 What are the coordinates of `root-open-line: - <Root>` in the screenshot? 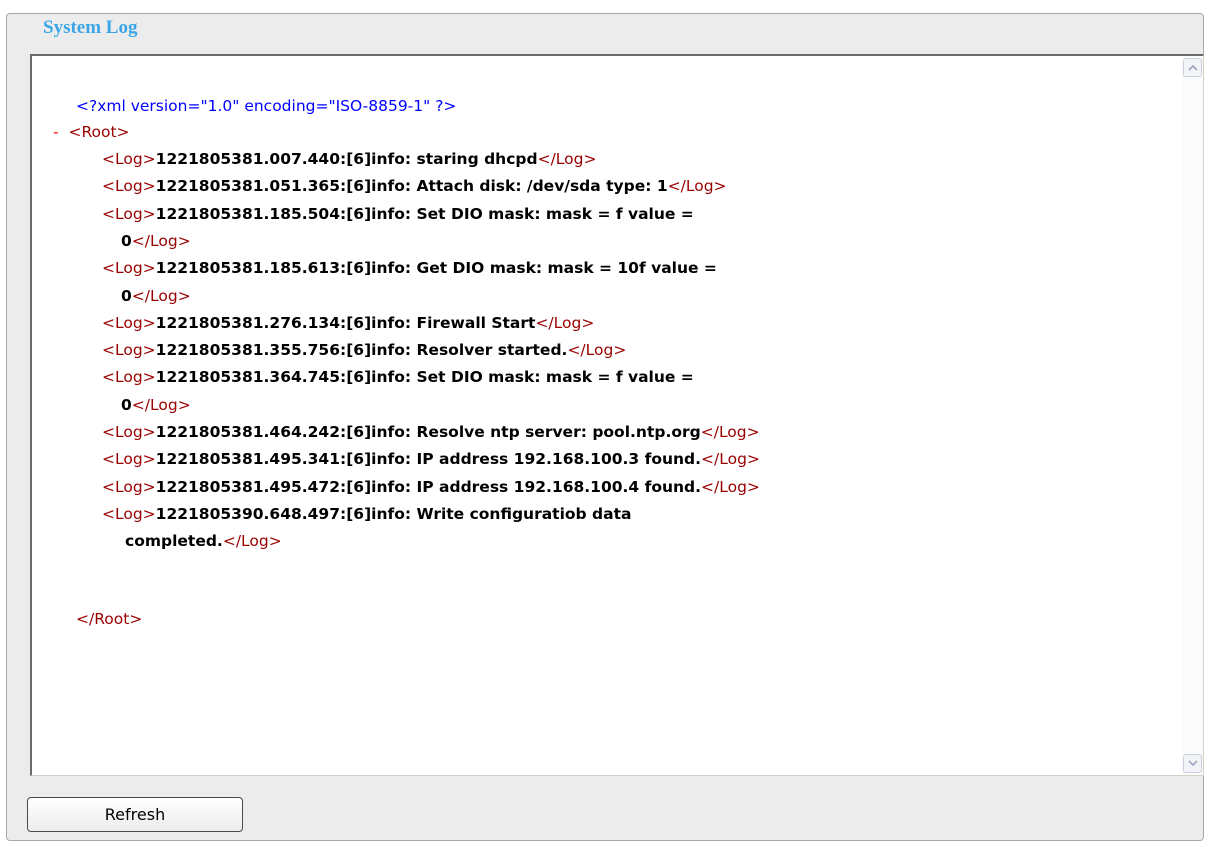 It's located at (91, 132).